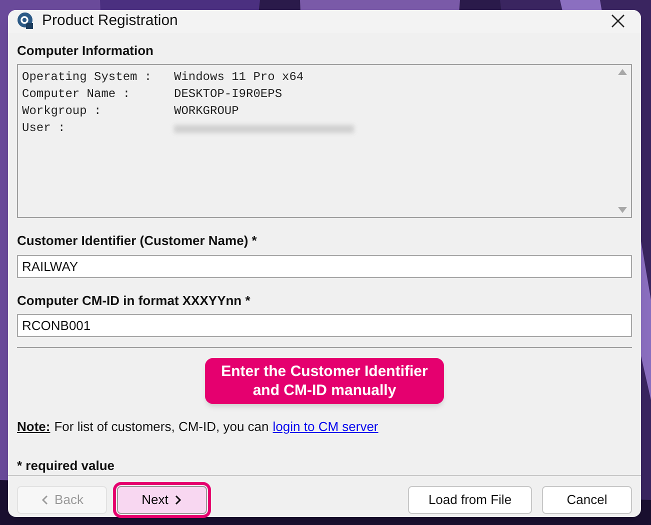  I want to click on input-field: RAILWAY, so click(324, 266).